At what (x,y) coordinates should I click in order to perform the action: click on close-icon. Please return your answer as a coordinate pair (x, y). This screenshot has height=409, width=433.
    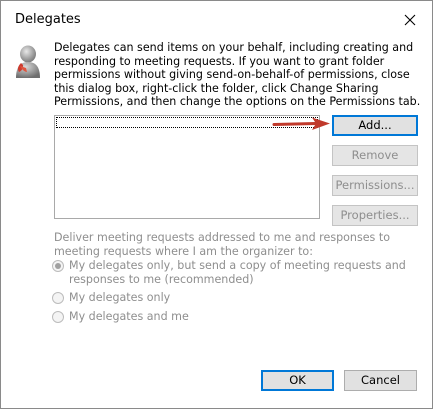
    Looking at the image, I should click on (410, 20).